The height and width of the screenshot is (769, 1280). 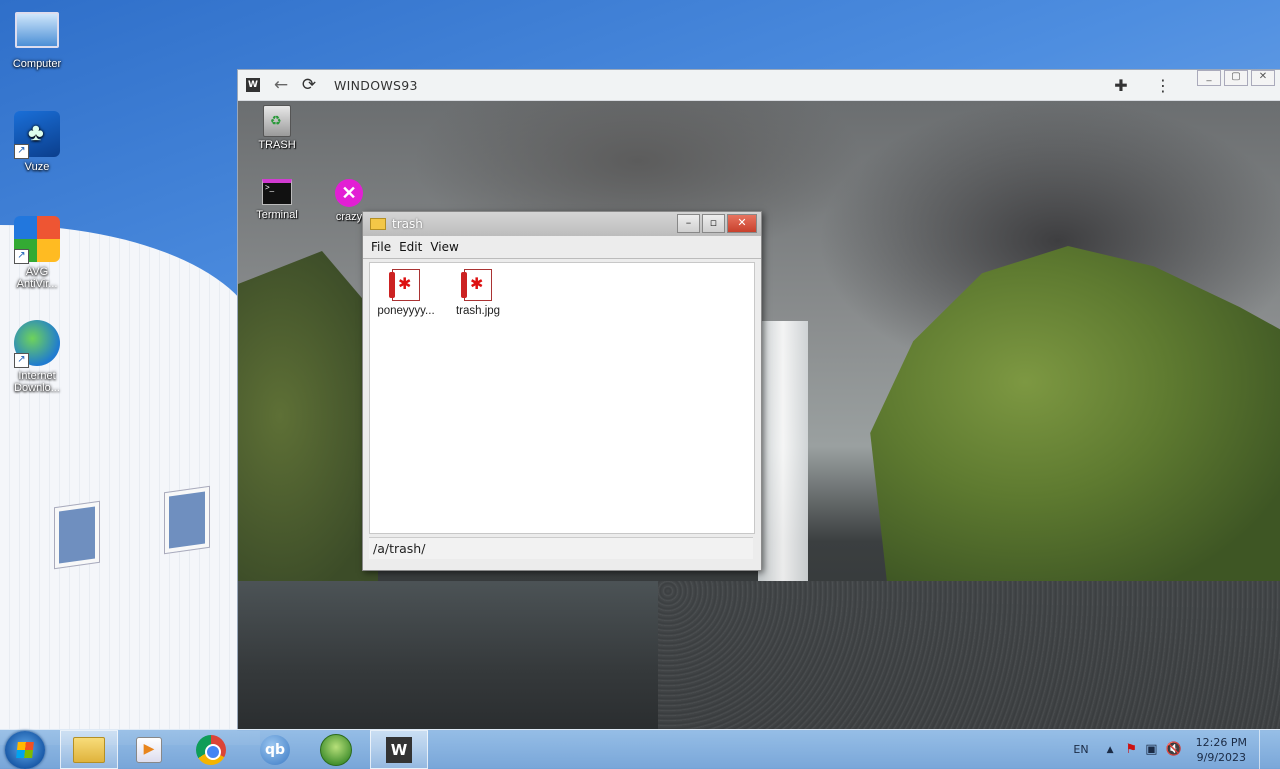 What do you see at coordinates (1221, 757) in the screenshot?
I see `clock-date: 9/9/2023` at bounding box center [1221, 757].